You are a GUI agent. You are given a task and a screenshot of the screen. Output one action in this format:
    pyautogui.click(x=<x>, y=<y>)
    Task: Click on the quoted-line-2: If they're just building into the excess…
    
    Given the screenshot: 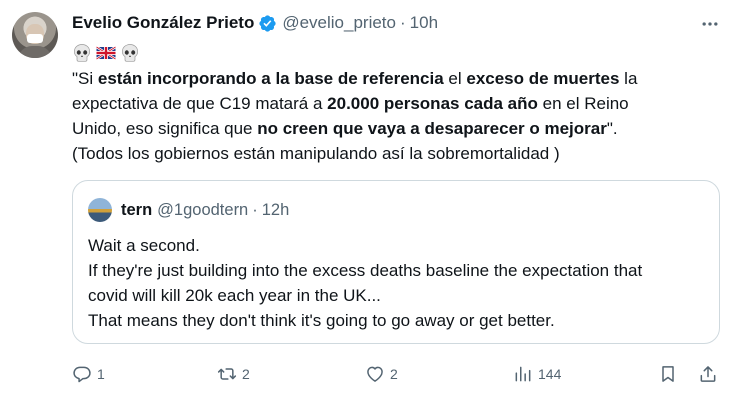 What is the action you would take?
    pyautogui.click(x=365, y=270)
    